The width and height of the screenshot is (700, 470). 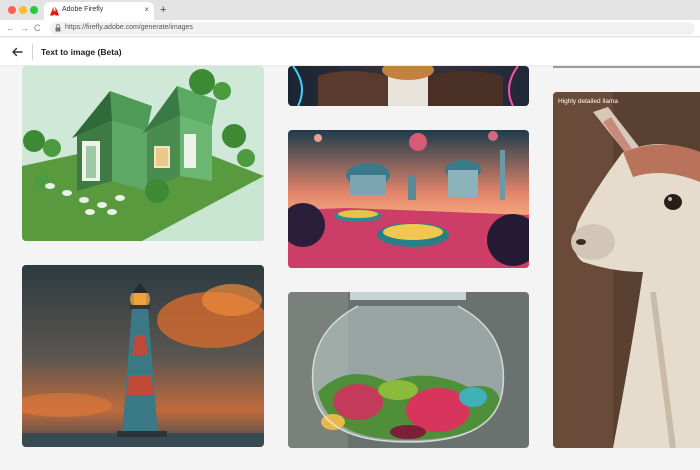 I want to click on generated-image-terrarium, so click(x=408, y=370).